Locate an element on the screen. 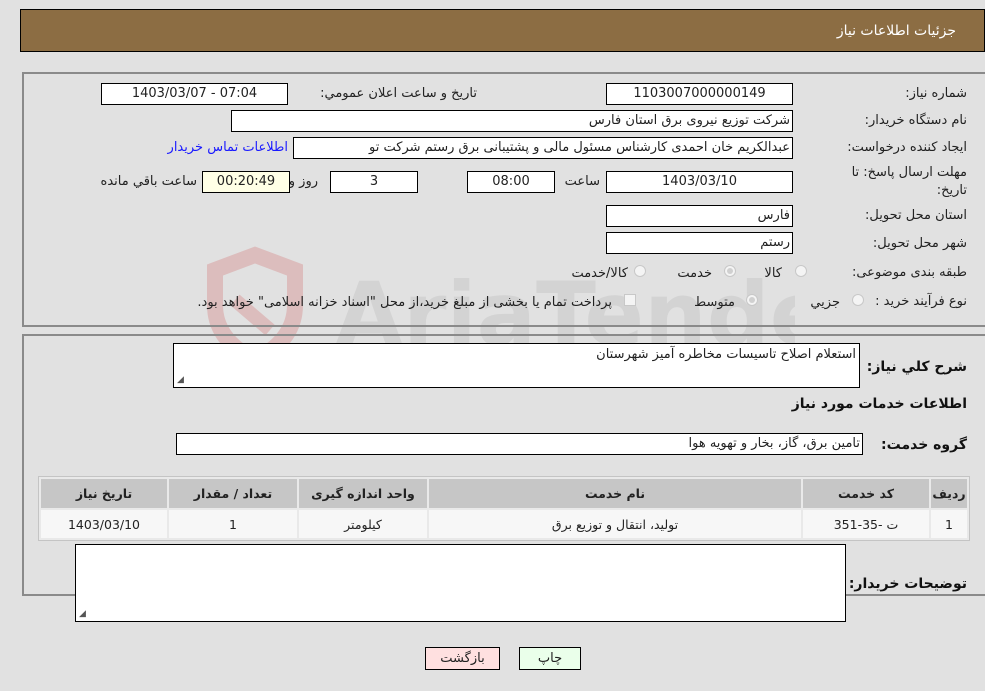 This screenshot has height=691, width=985. cell-service-code: ت -35-351 is located at coordinates (866, 524).